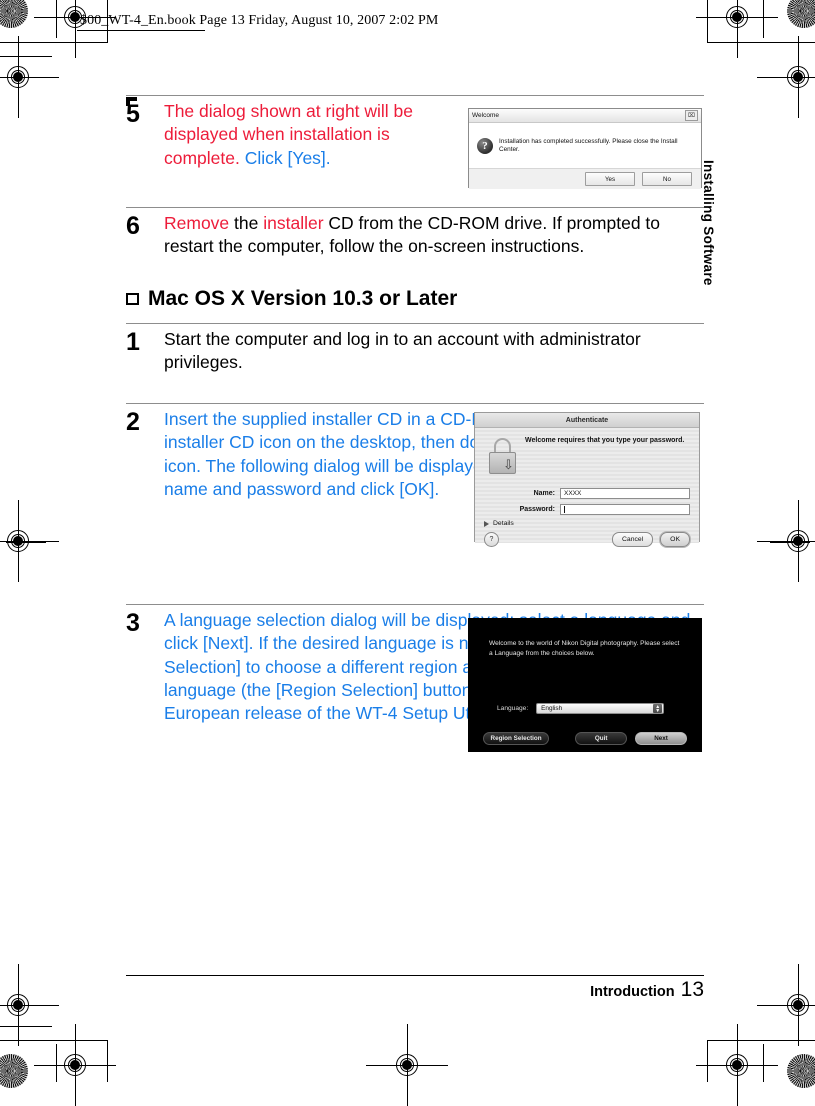  What do you see at coordinates (485, 115) in the screenshot?
I see `dialog-title: Welcome` at bounding box center [485, 115].